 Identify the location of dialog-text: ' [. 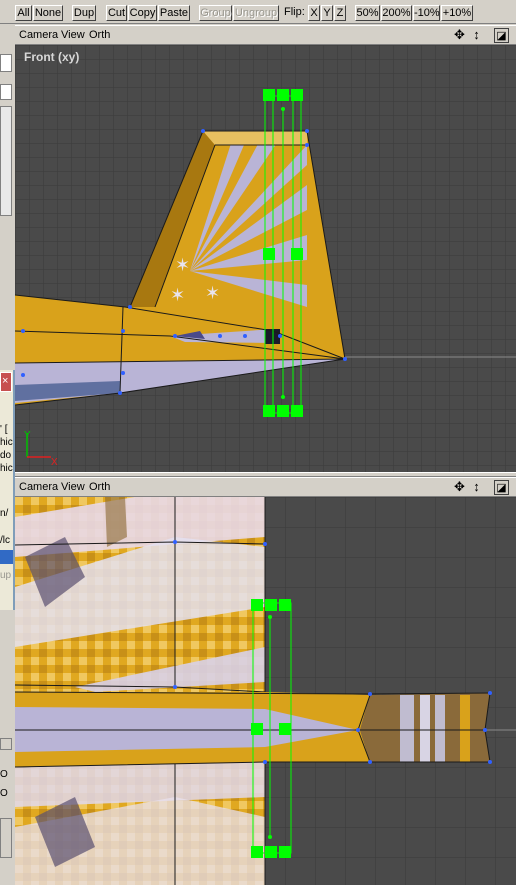
(4, 429).